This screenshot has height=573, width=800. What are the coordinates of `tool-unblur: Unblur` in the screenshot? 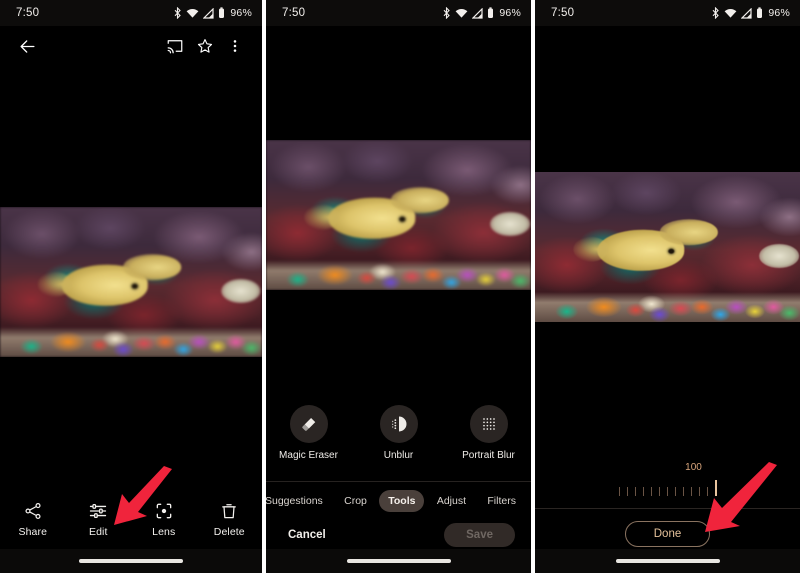 It's located at (399, 433).